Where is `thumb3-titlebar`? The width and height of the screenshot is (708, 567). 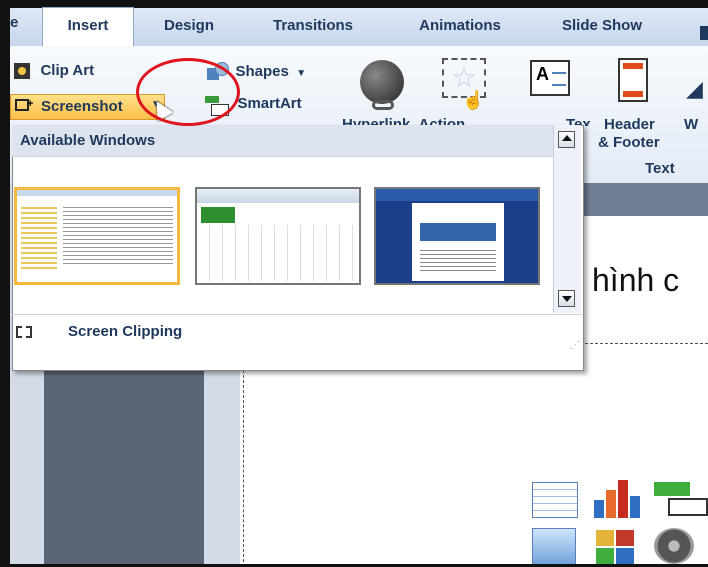
thumb3-titlebar is located at coordinates (457, 195).